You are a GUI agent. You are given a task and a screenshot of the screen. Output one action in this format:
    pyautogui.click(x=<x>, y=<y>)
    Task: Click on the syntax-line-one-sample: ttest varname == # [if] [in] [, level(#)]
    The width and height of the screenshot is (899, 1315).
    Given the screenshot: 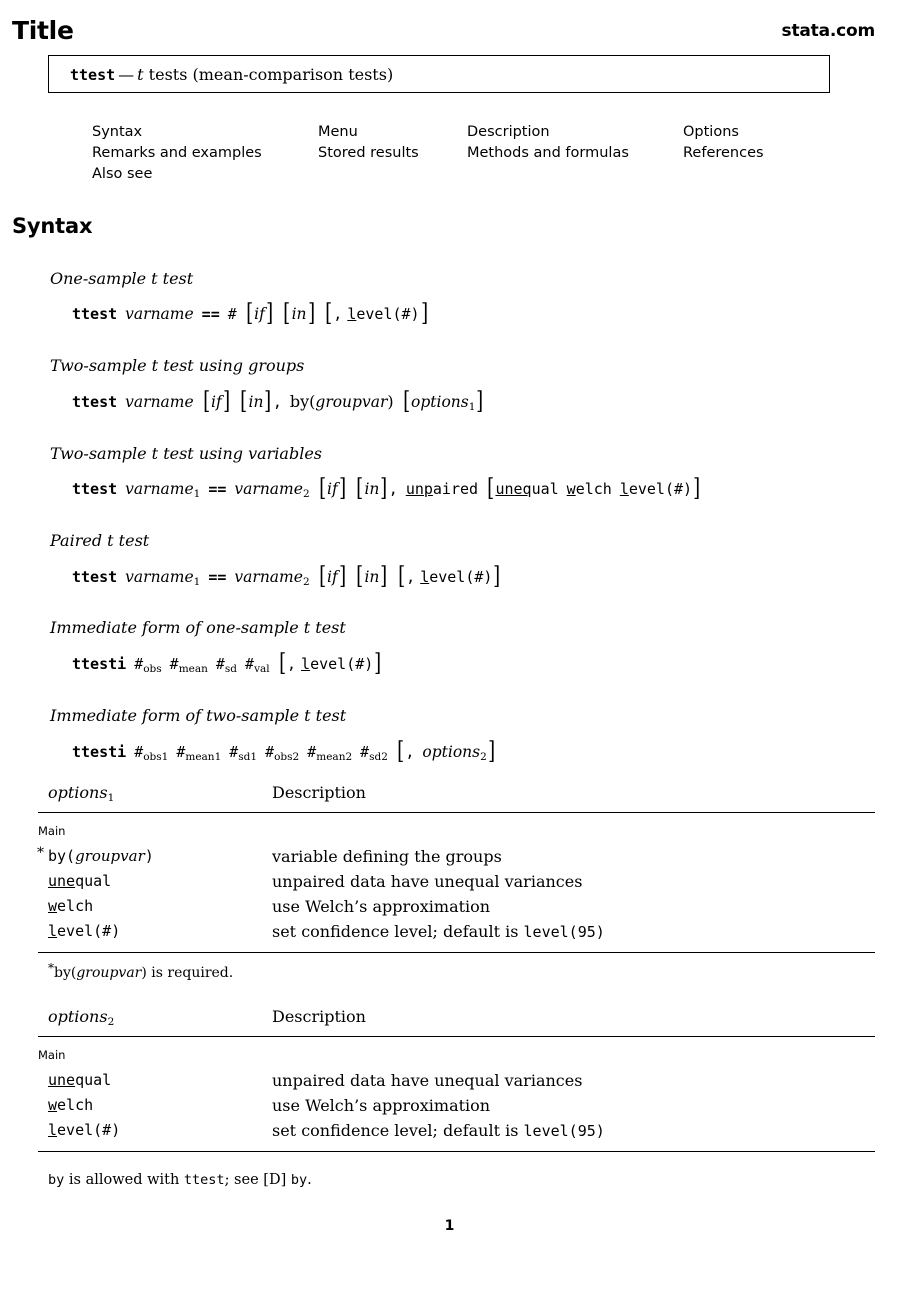 What is the action you would take?
    pyautogui.click(x=250, y=313)
    